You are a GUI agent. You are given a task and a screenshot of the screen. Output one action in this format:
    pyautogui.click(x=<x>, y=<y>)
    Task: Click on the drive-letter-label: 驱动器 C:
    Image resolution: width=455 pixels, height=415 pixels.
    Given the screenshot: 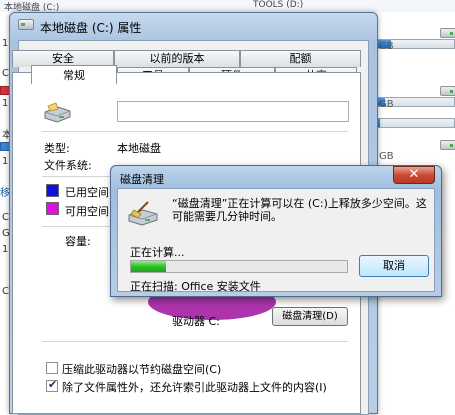 What is the action you would take?
    pyautogui.click(x=196, y=321)
    